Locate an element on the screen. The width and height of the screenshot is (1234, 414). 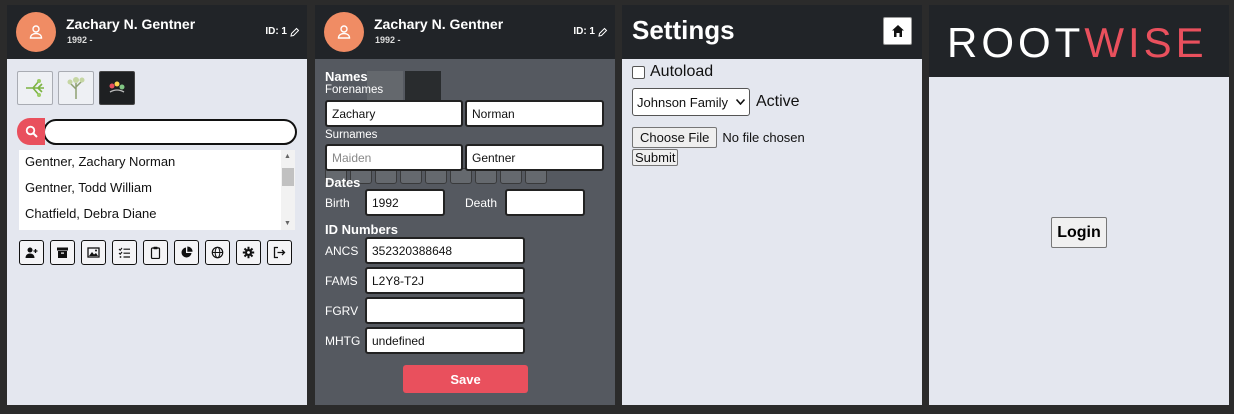
fgrv-field is located at coordinates (445, 310).